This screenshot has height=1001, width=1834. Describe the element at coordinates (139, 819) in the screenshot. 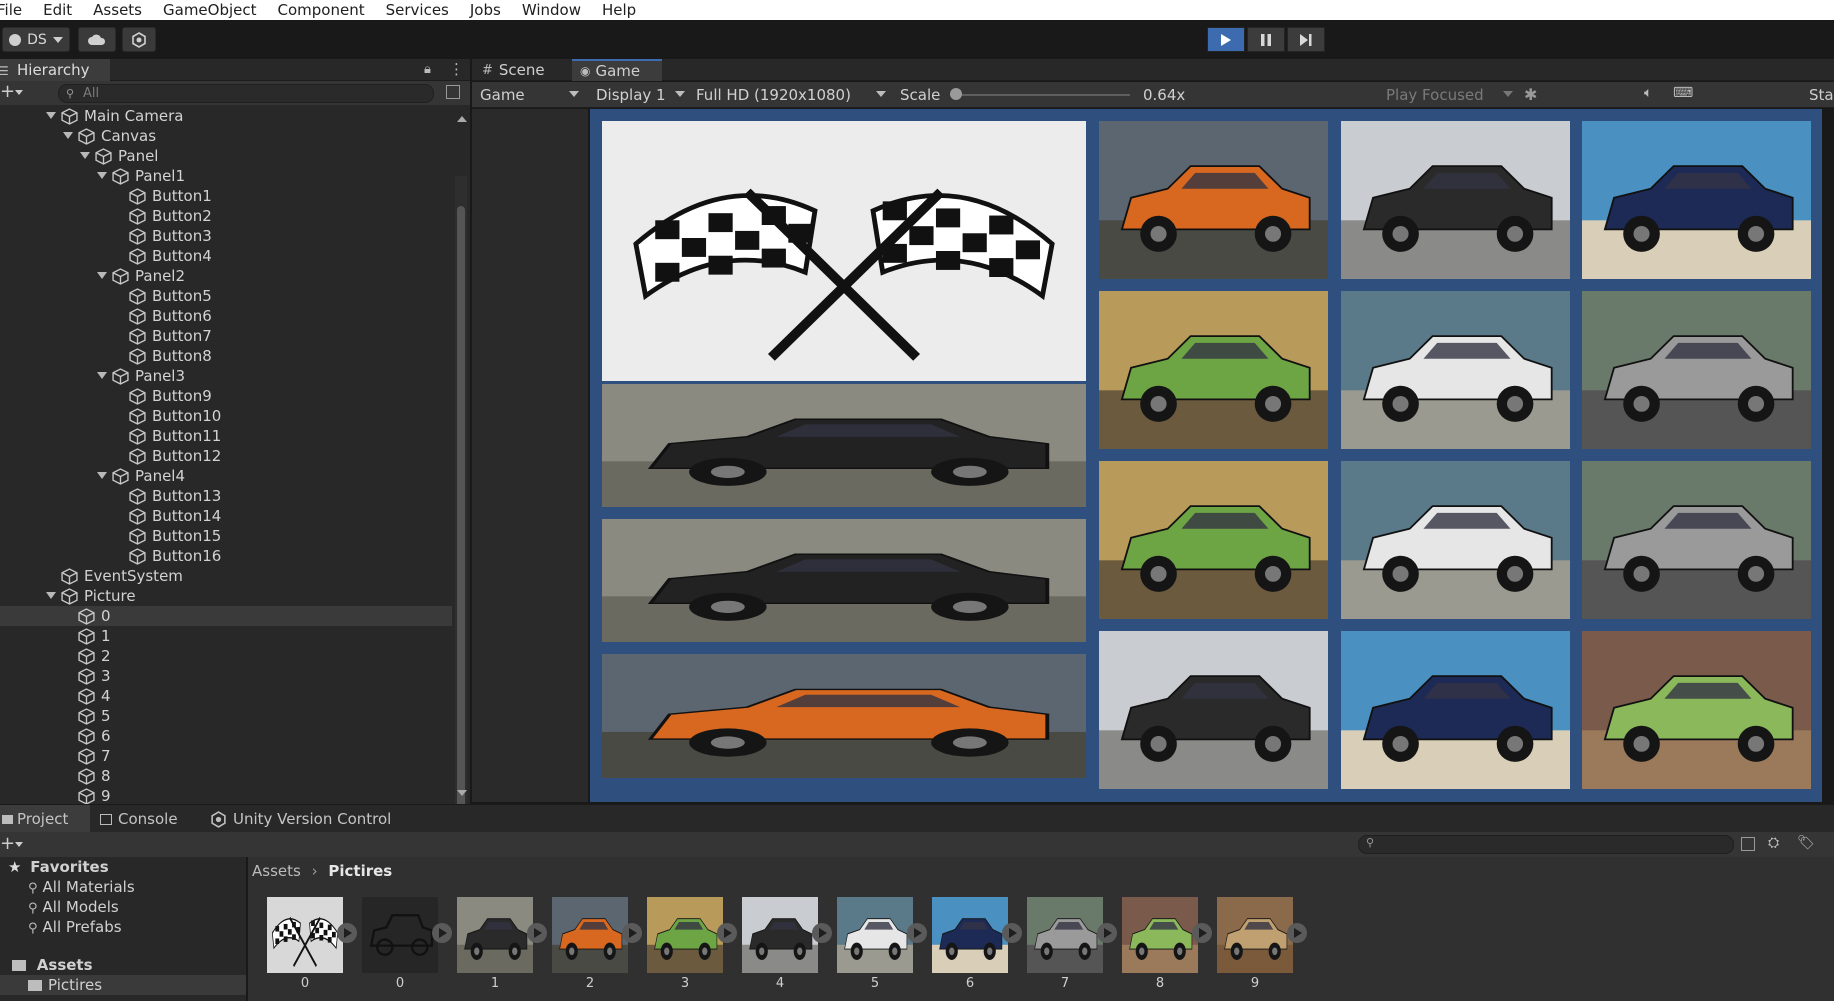

I see `tab-console: Console` at that location.